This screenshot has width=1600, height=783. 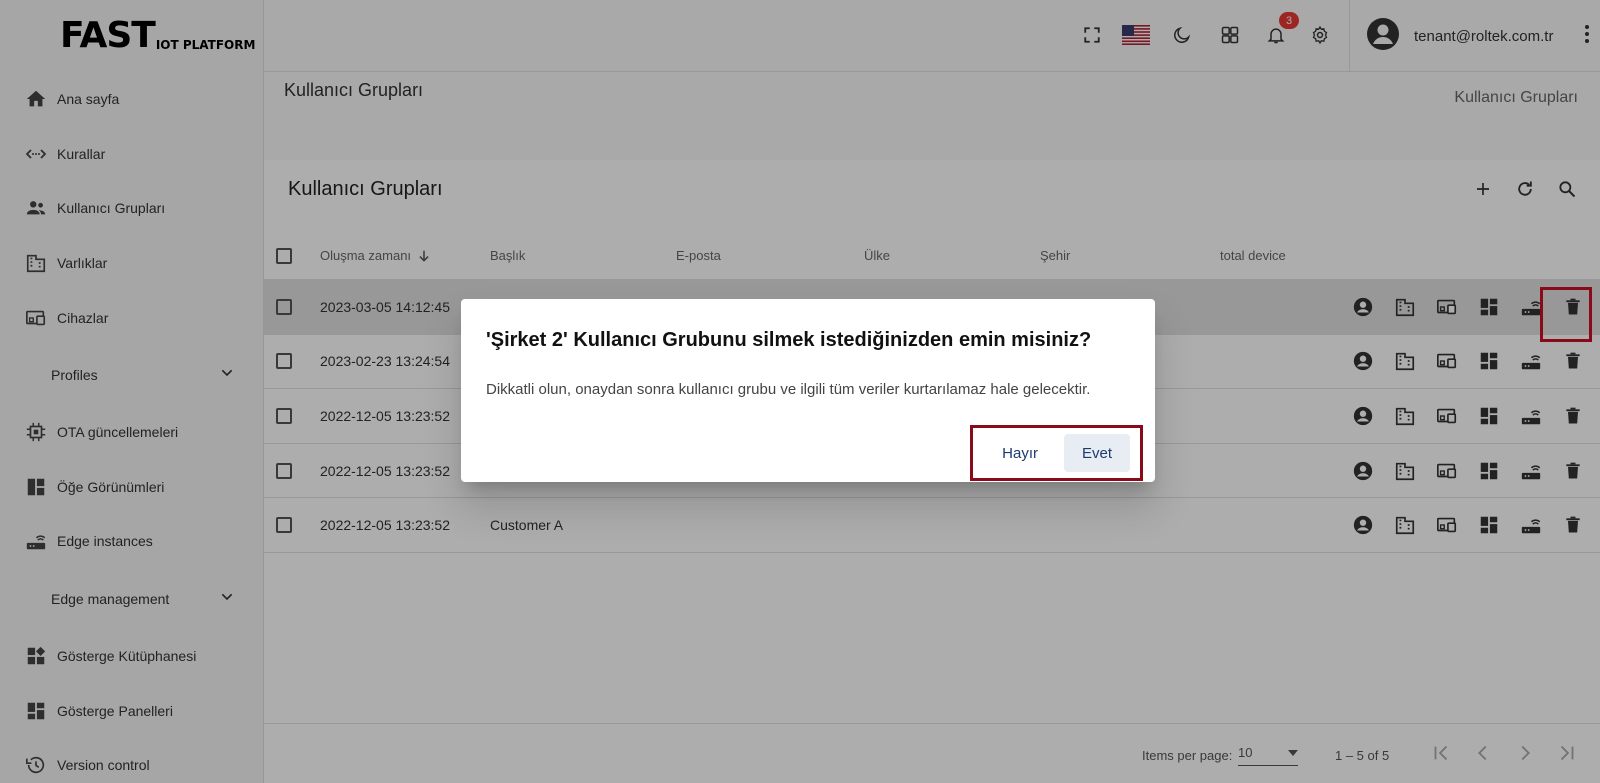 I want to click on no-button: Hayır, so click(x=1020, y=453).